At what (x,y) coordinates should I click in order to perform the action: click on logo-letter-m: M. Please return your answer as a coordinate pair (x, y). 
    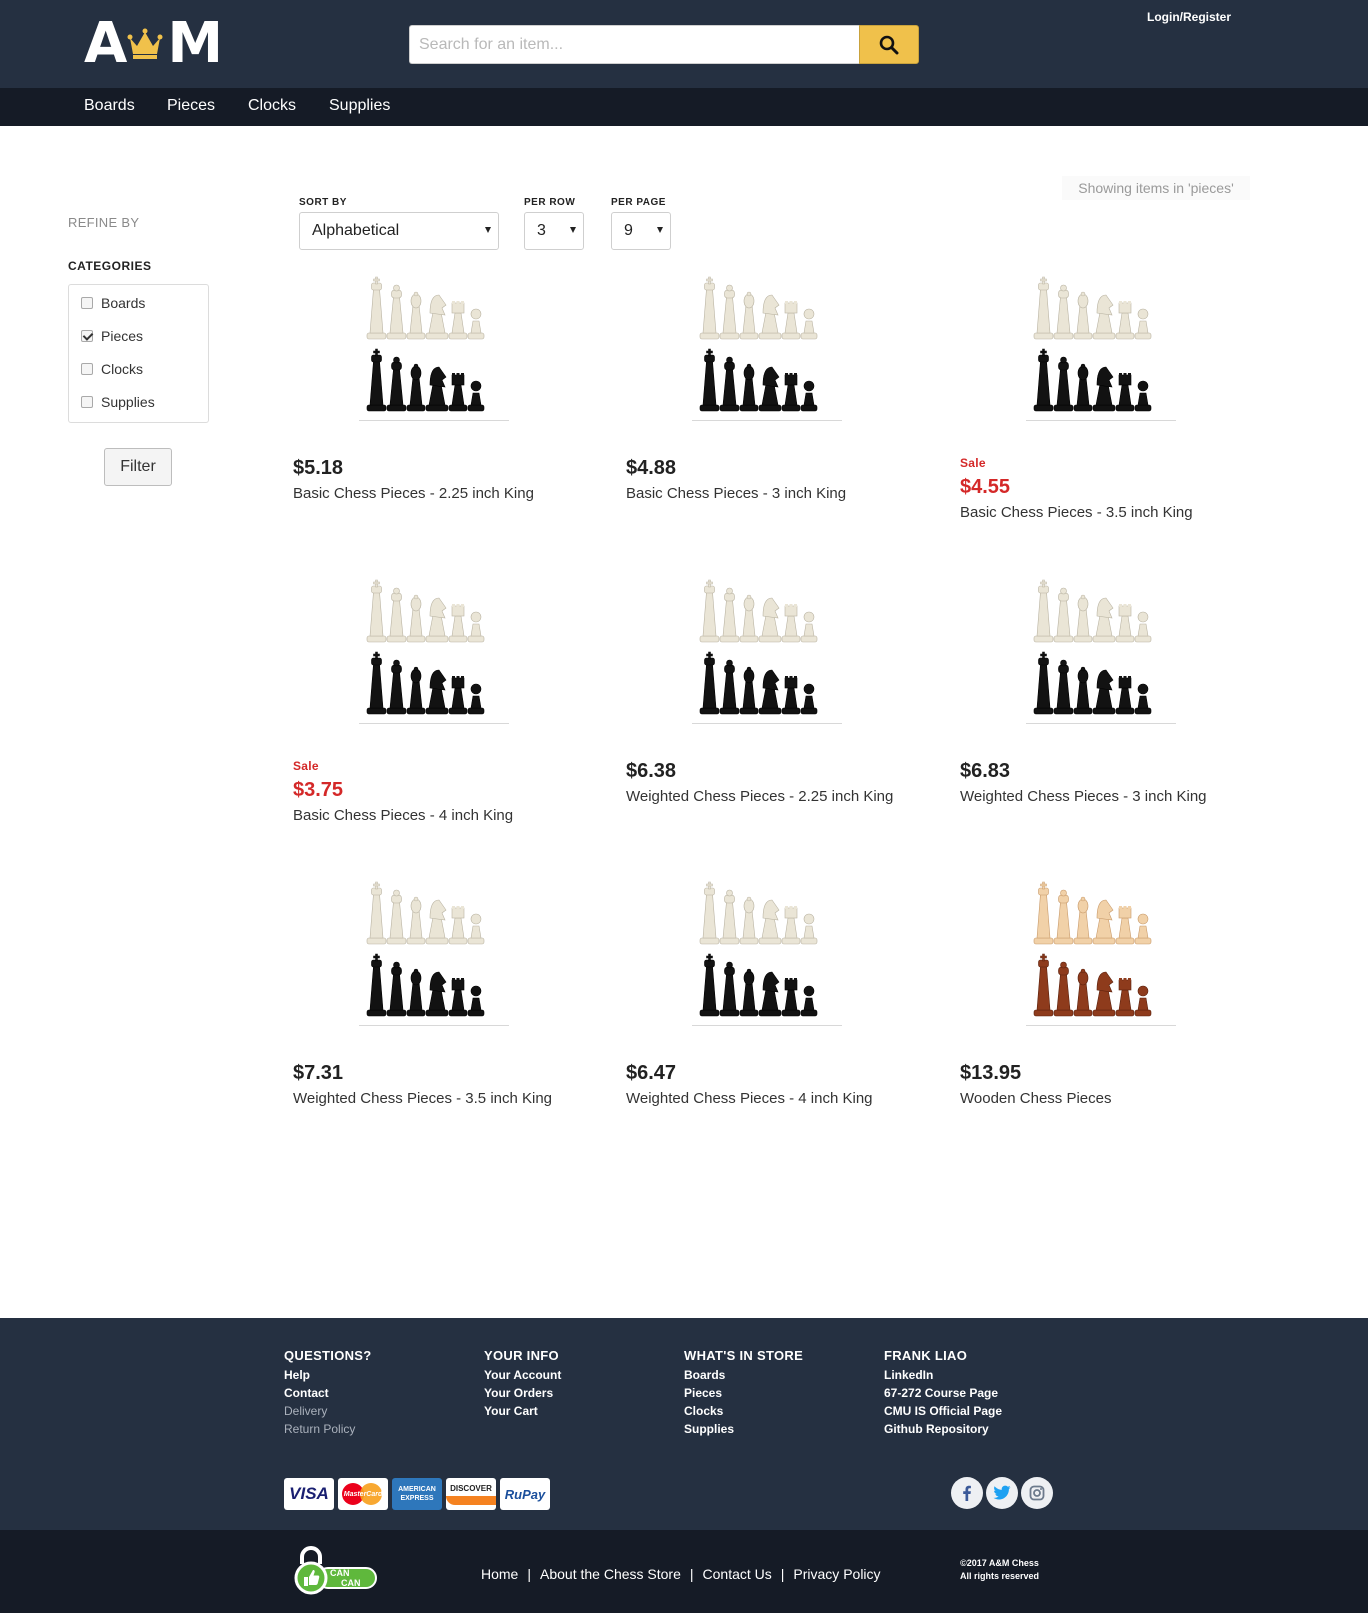
    Looking at the image, I should click on (195, 43).